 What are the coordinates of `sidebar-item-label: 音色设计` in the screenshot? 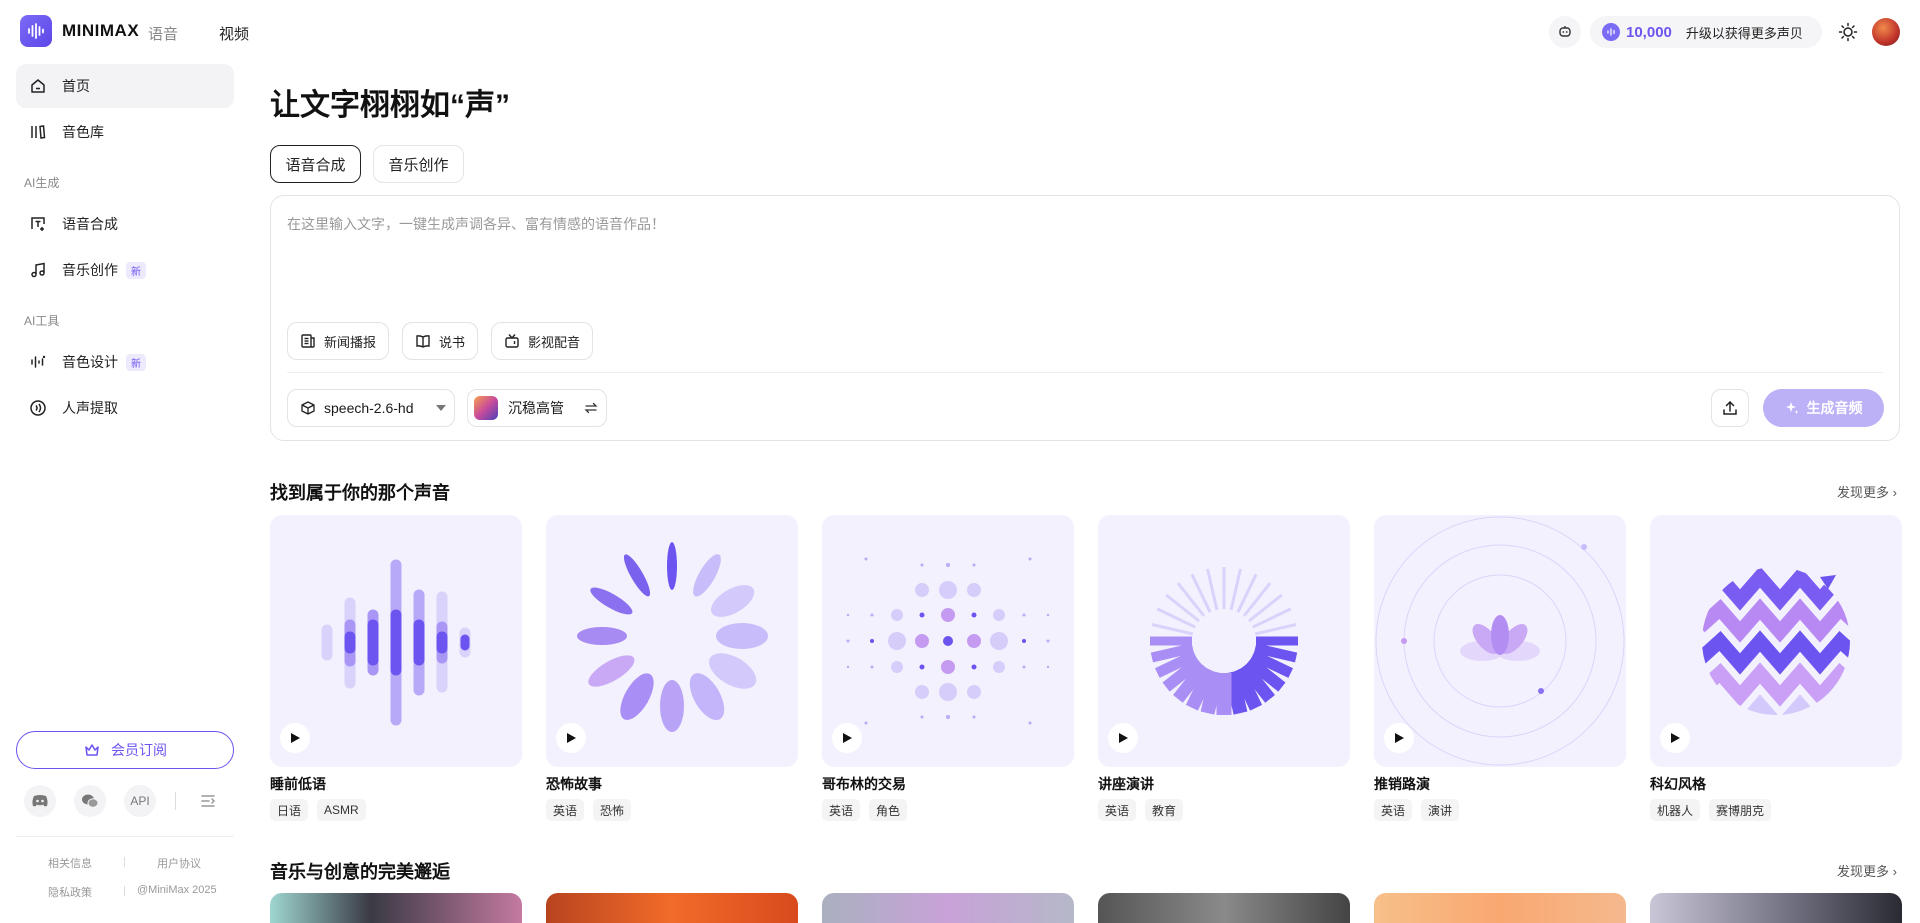 It's located at (90, 362).